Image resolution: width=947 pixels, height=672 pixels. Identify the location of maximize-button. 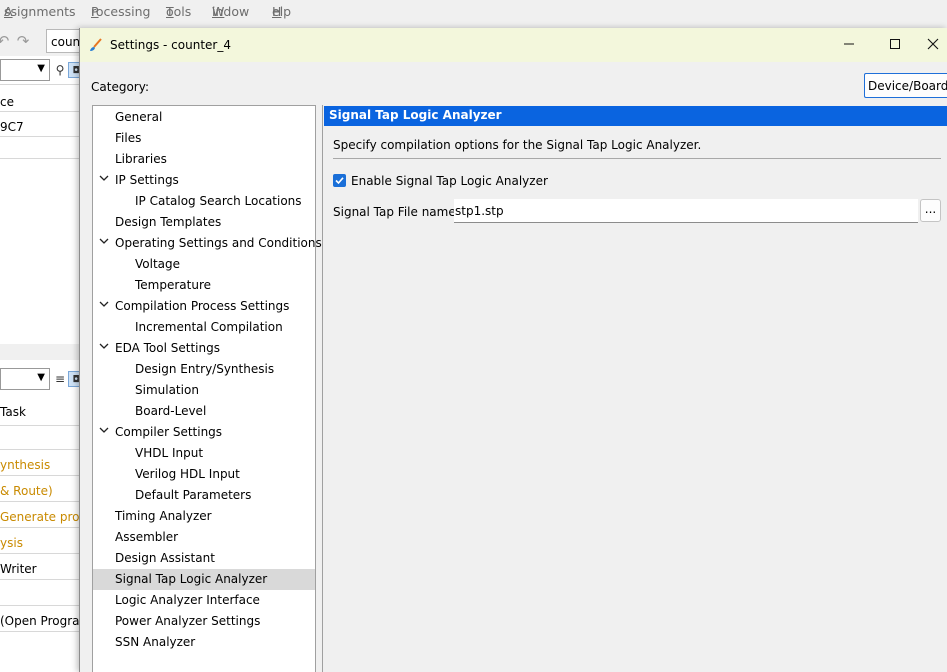
(895, 45).